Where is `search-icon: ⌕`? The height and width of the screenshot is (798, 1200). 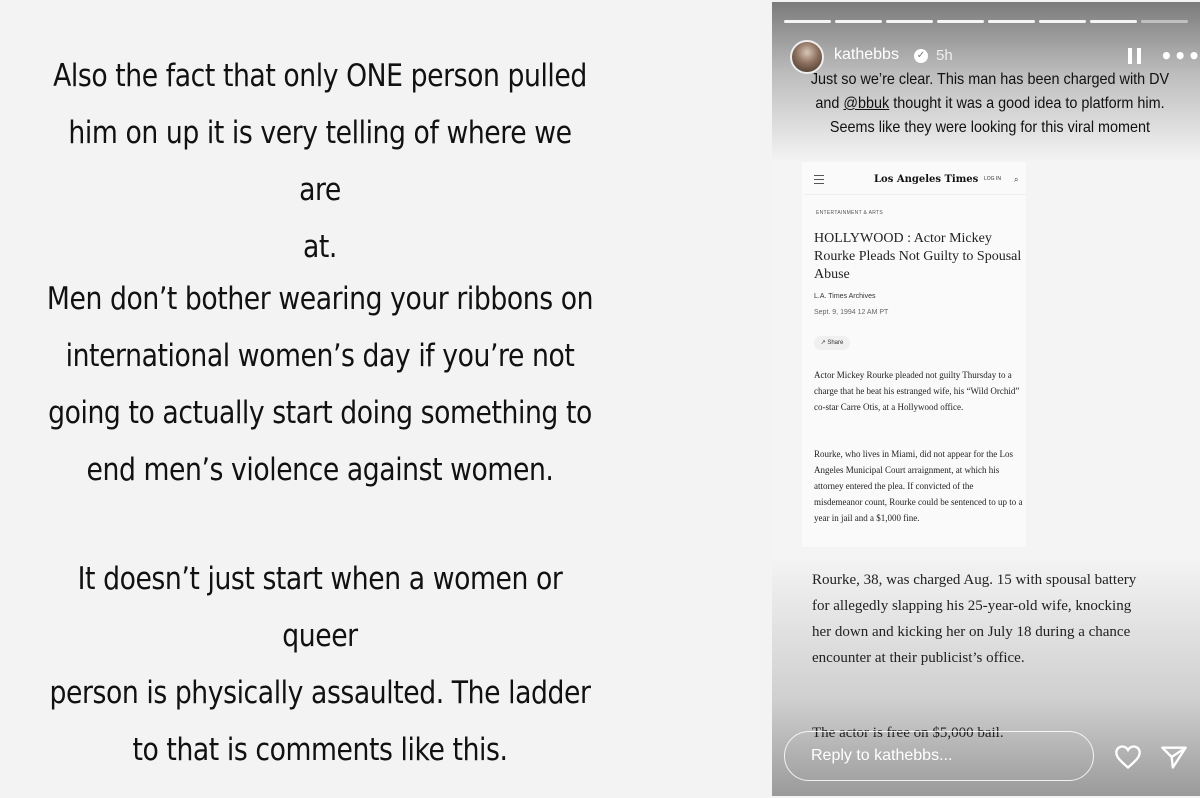 search-icon: ⌕ is located at coordinates (1016, 179).